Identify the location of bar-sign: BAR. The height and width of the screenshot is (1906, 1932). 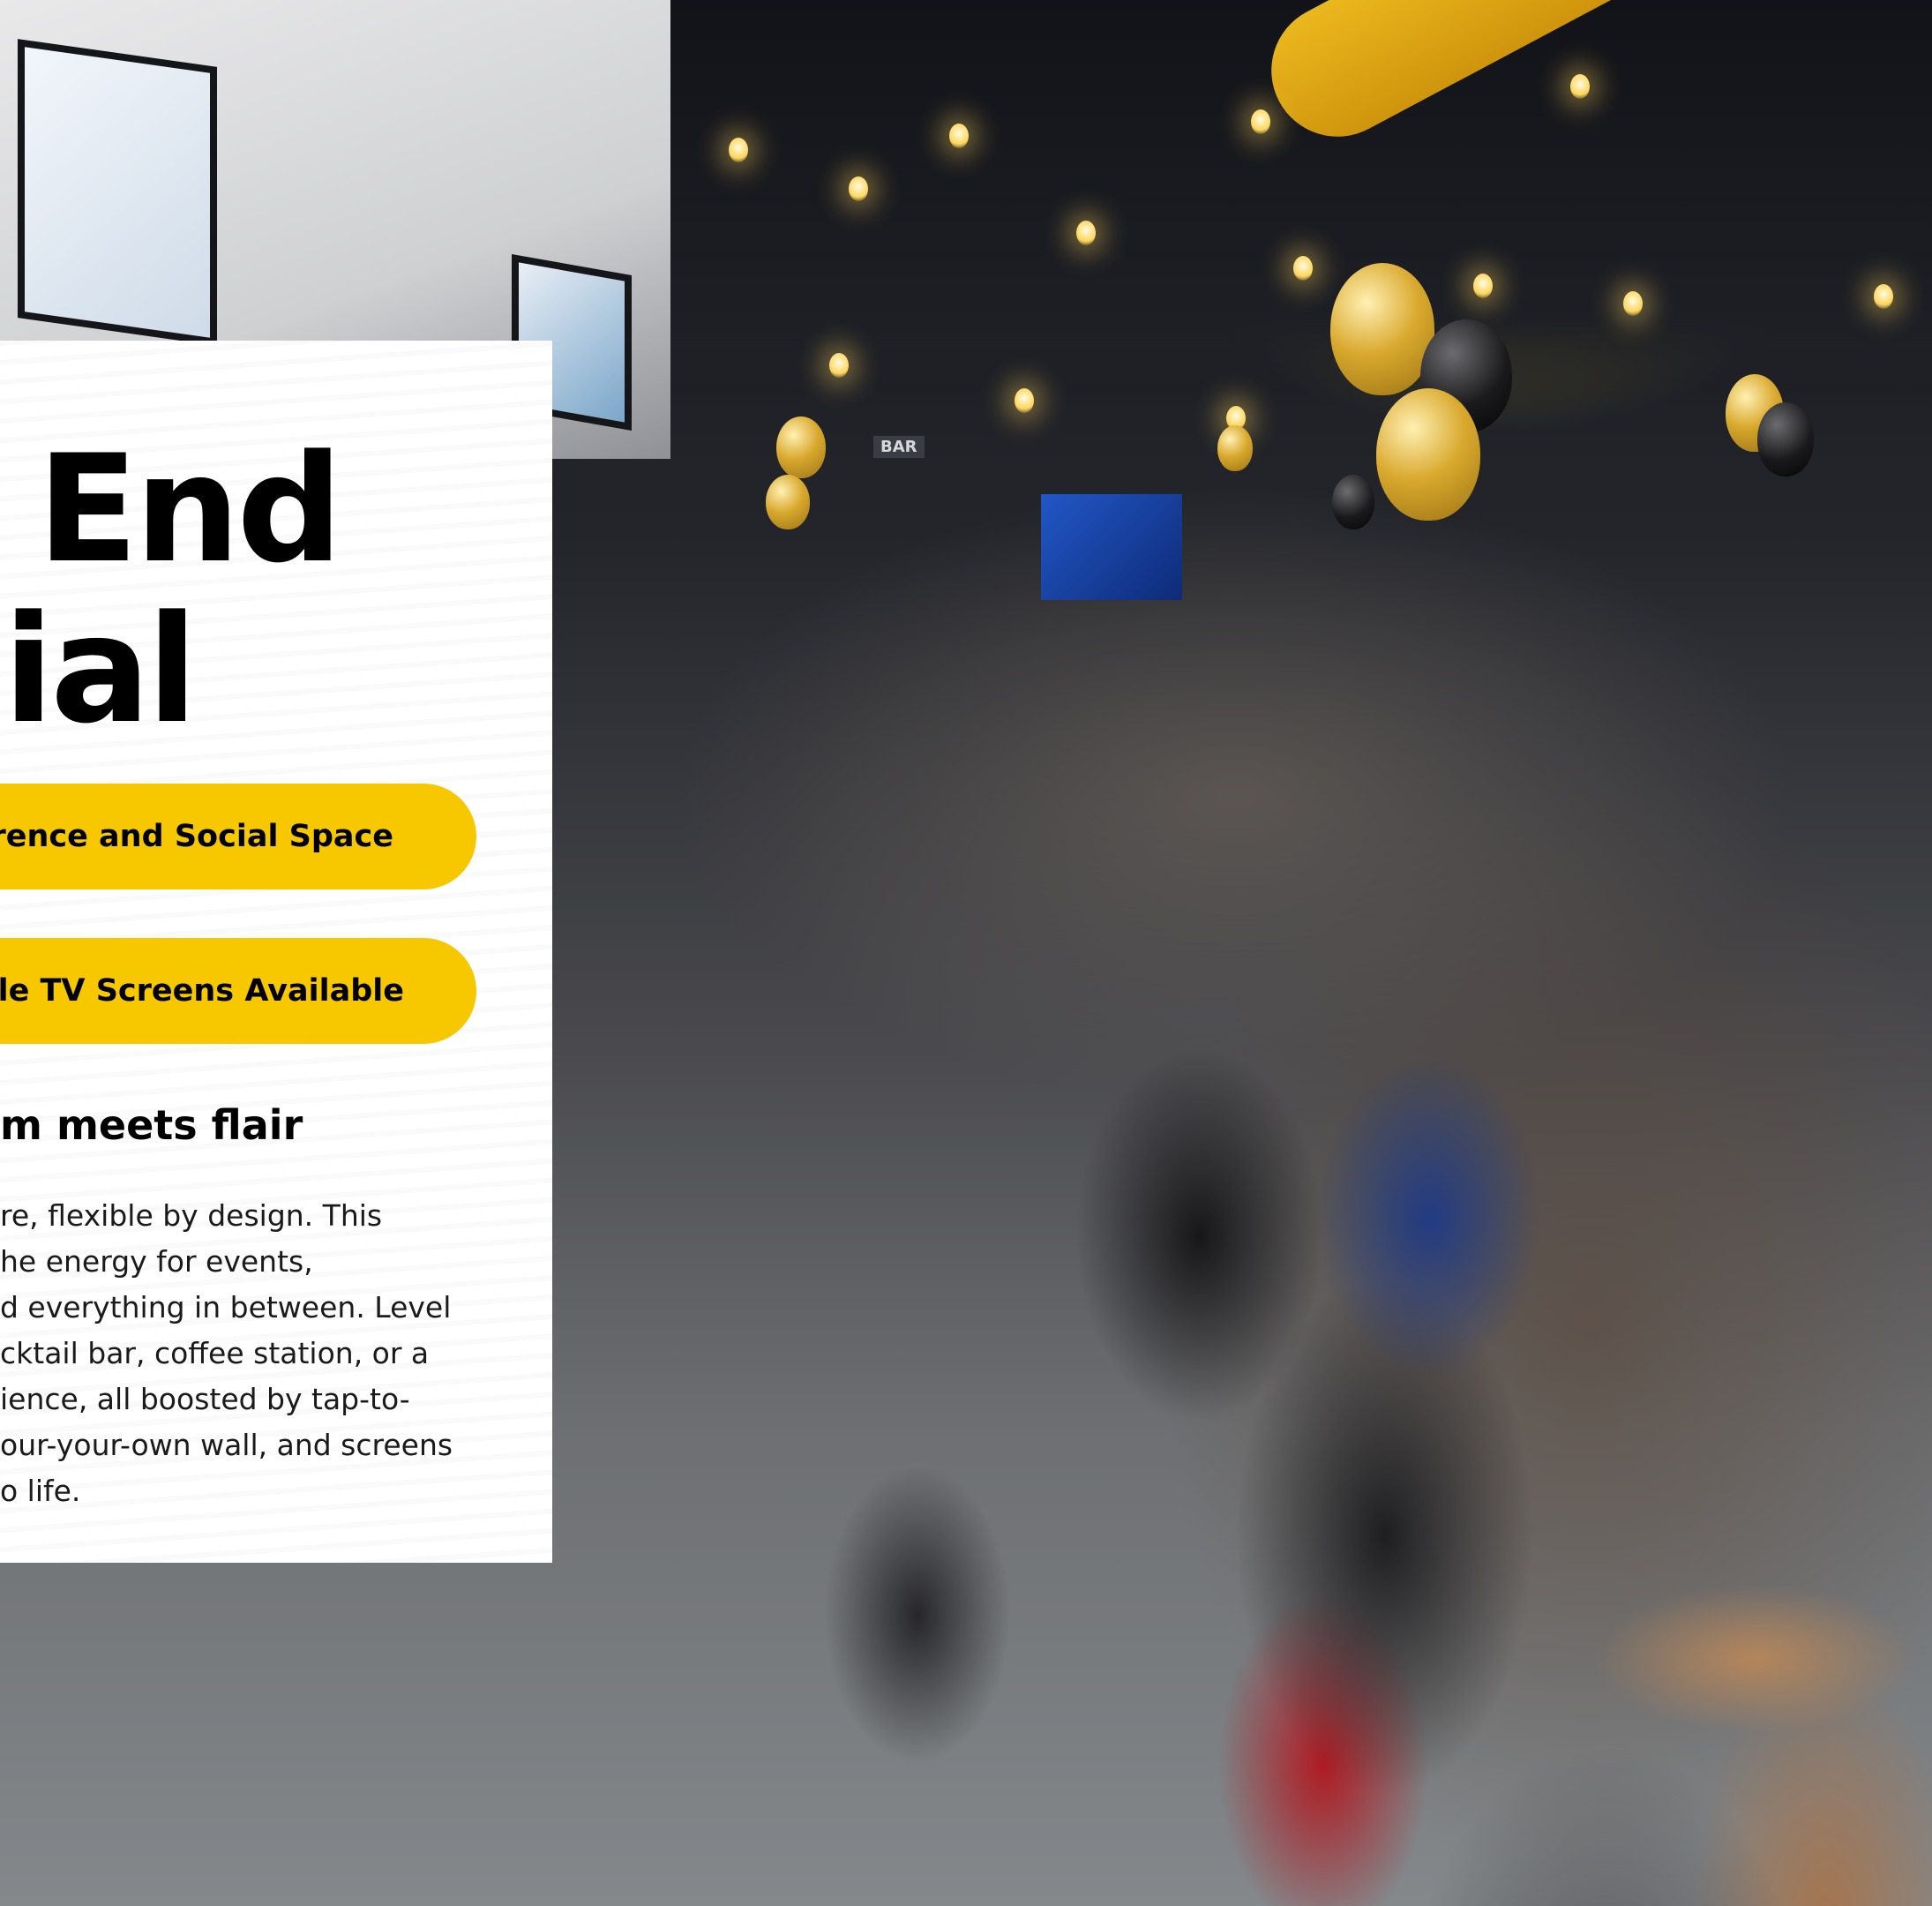
(899, 447).